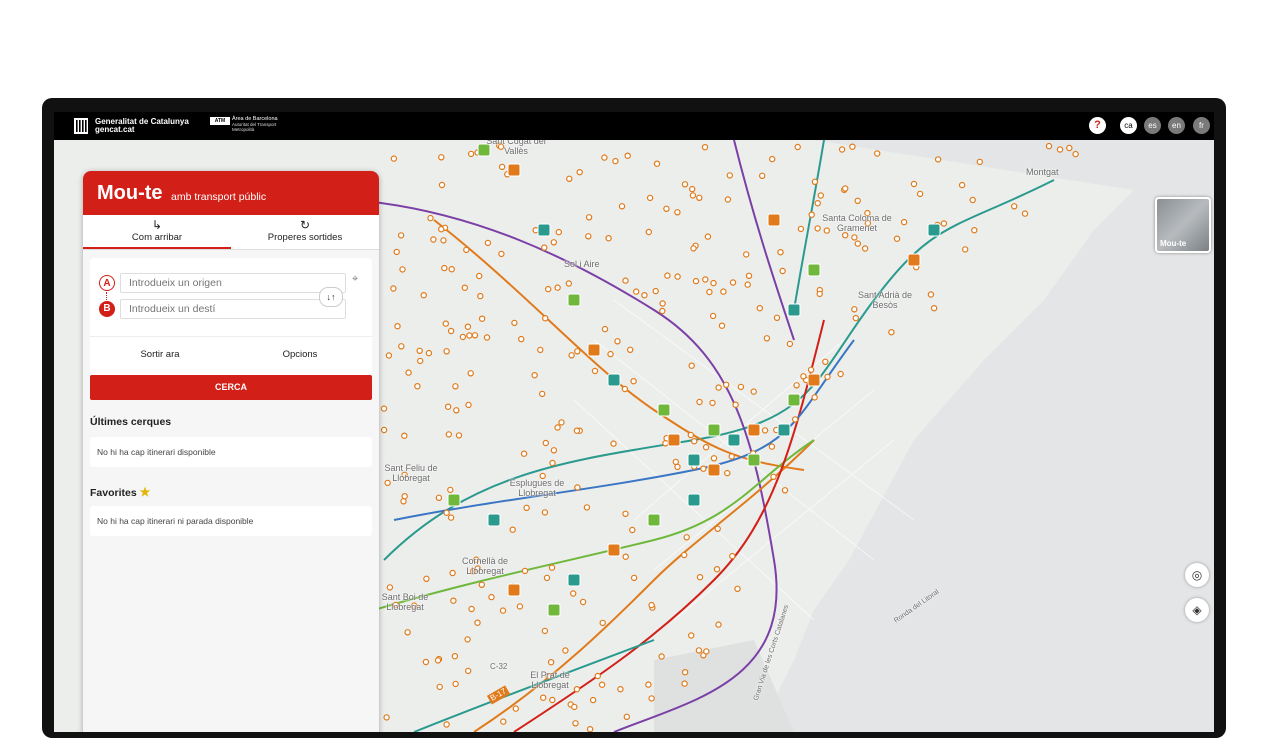 This screenshot has width=1280, height=738. Describe the element at coordinates (157, 232) in the screenshot. I see `tab-com-arribar: ↳ Com arribar` at that location.